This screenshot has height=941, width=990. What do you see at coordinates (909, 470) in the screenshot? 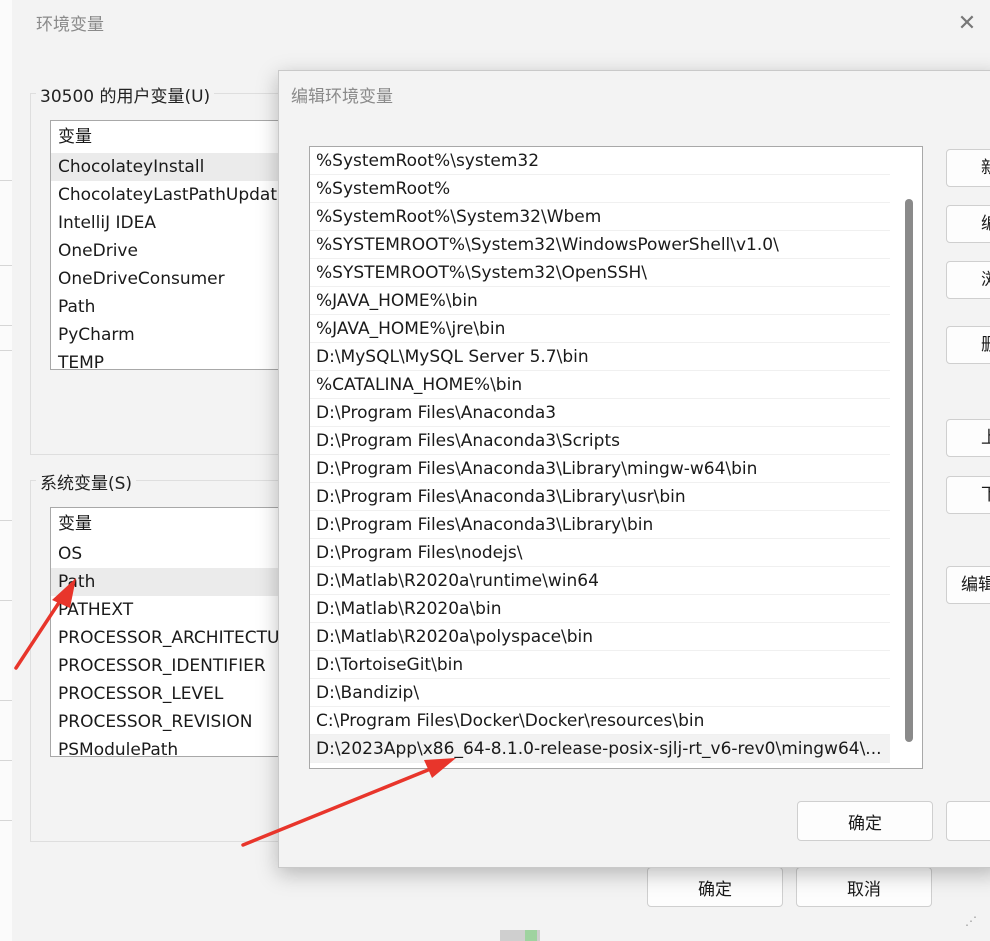
I see `scrollbar-thumb` at bounding box center [909, 470].